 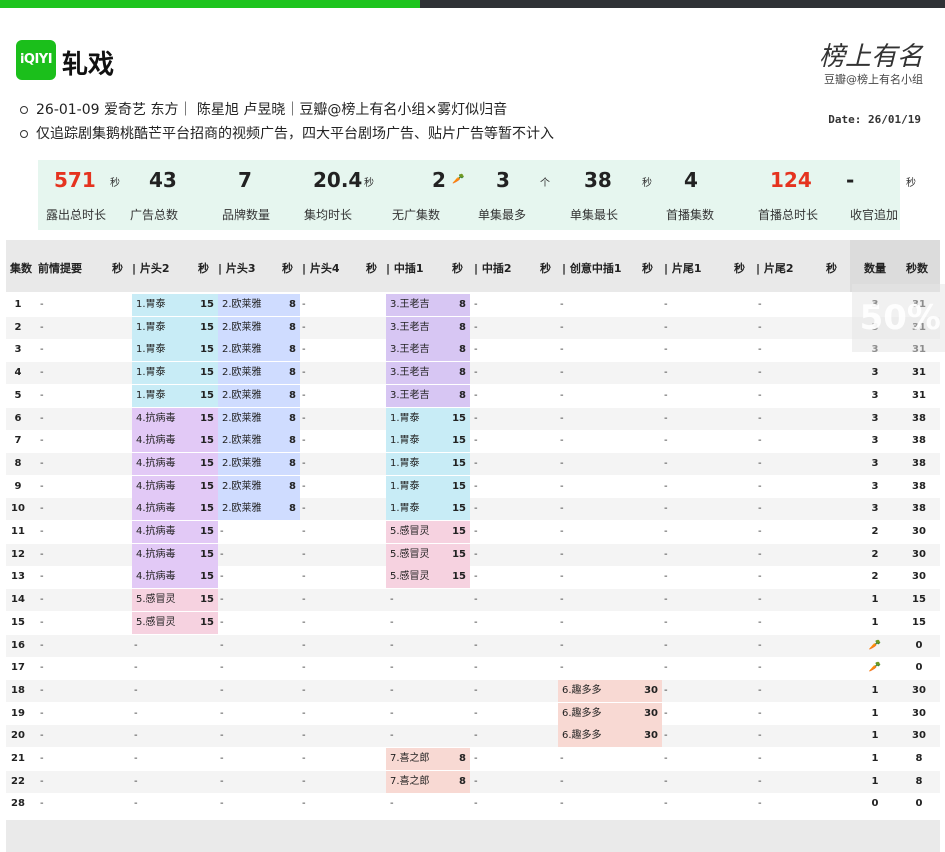 What do you see at coordinates (582, 736) in the screenshot?
I see `ad-name: 6.趣多多` at bounding box center [582, 736].